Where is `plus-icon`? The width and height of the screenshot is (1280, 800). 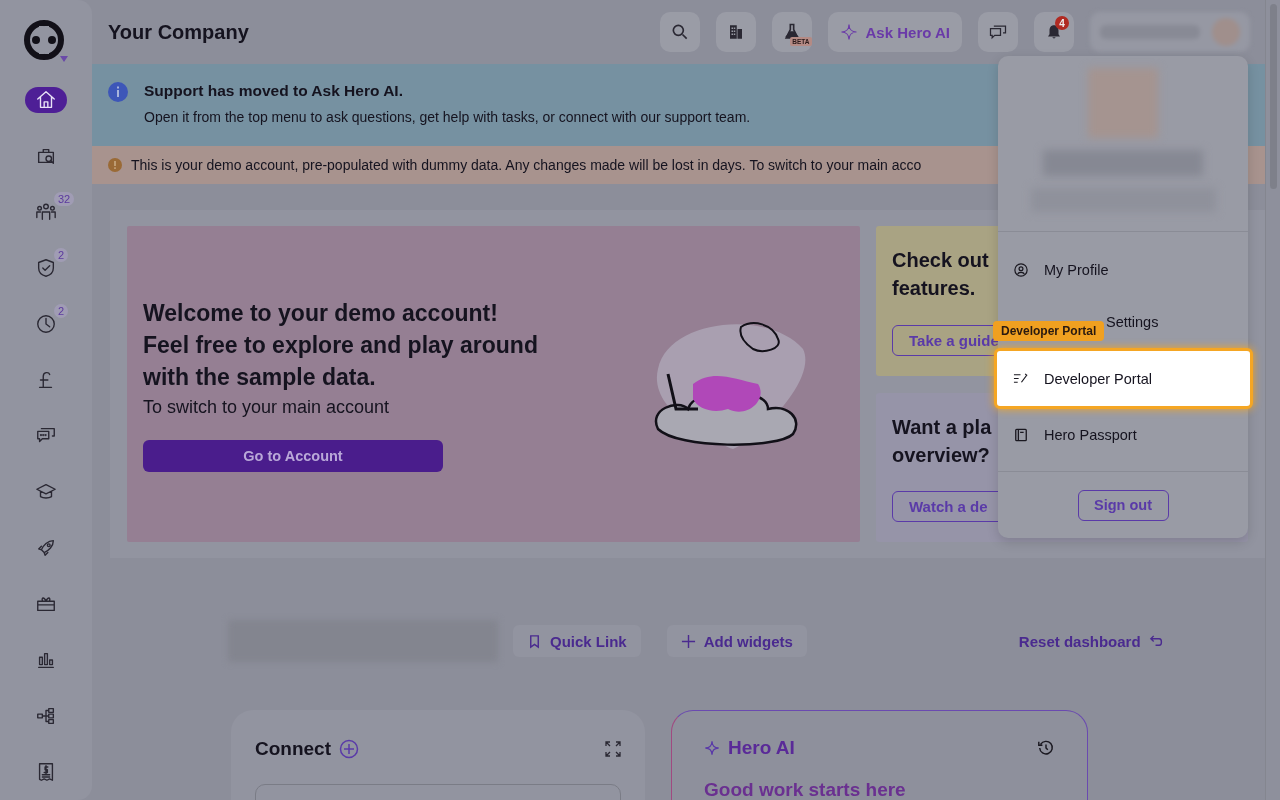 plus-icon is located at coordinates (688, 641).